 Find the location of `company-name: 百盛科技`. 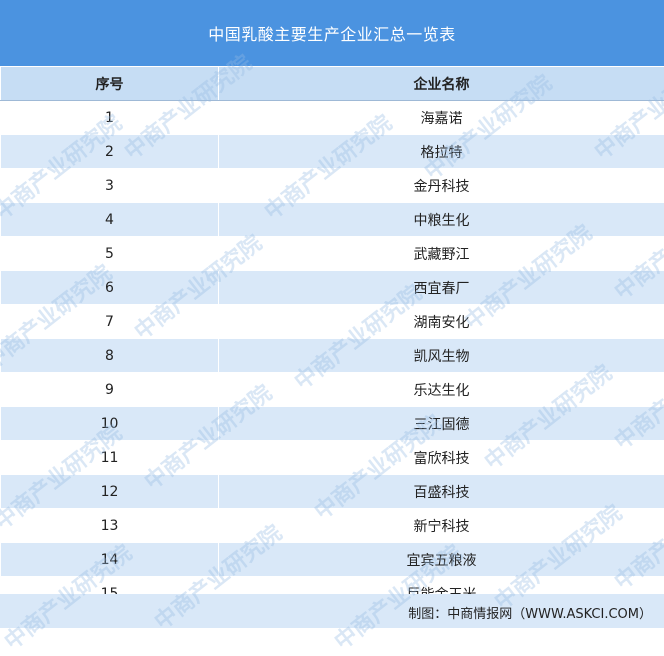

company-name: 百盛科技 is located at coordinates (441, 492).